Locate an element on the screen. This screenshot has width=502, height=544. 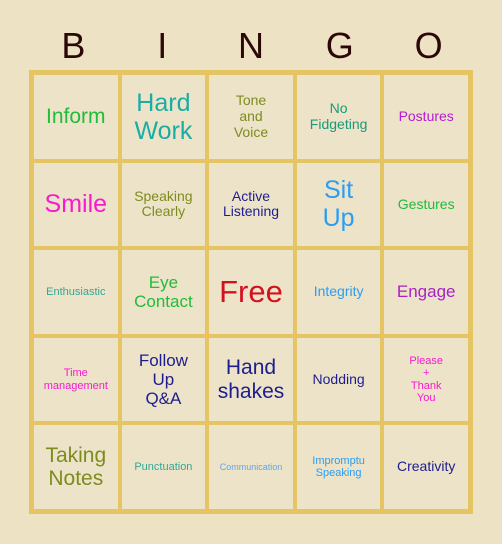
bingo-cell-r4-c4: Nodding is located at coordinates (338, 379).